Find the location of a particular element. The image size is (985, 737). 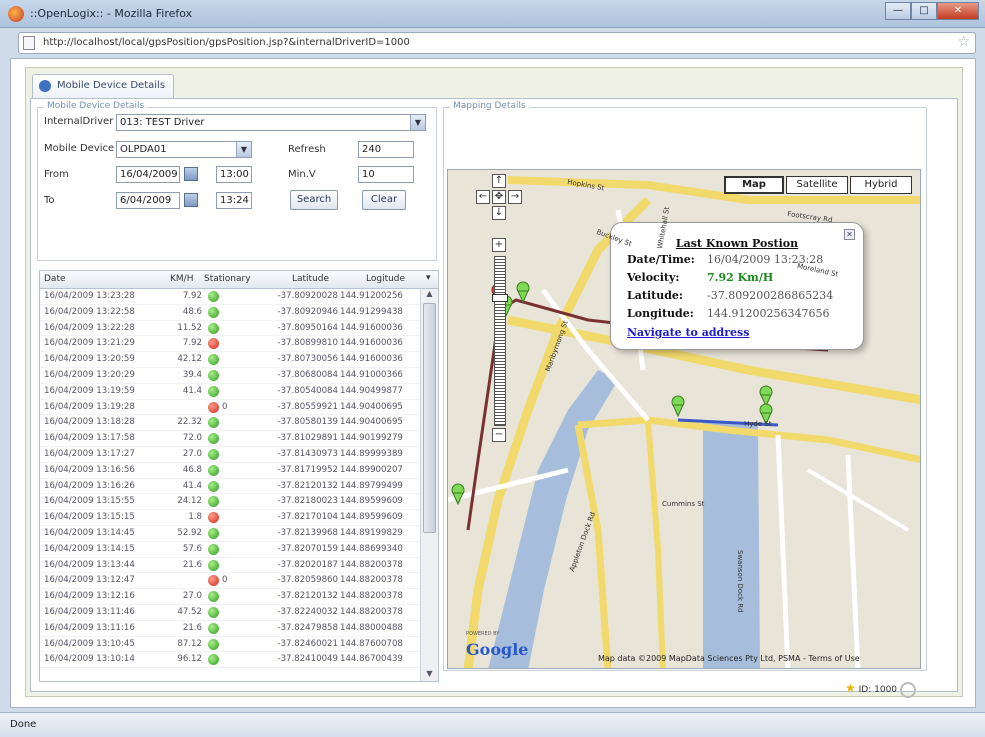

header-date: Date is located at coordinates (55, 279).